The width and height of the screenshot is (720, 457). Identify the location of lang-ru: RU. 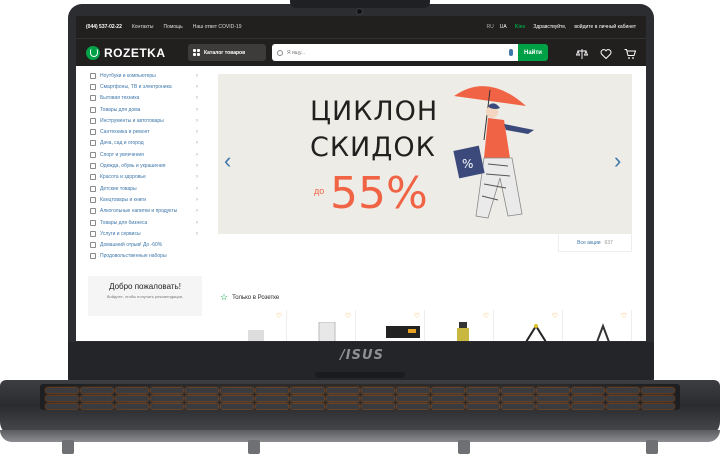
(490, 27).